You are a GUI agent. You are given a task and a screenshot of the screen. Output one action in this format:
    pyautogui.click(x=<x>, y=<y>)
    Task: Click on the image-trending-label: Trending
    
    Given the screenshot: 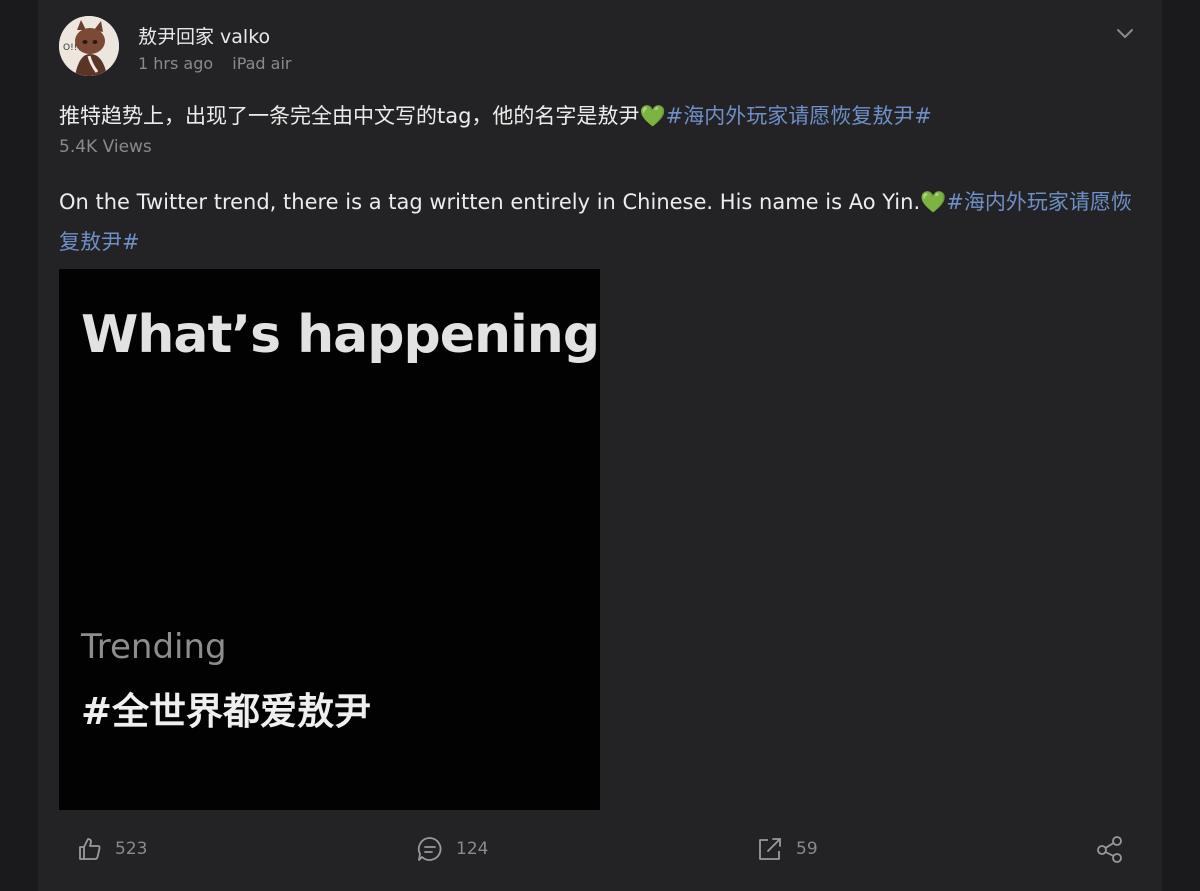 What is the action you would take?
    pyautogui.click(x=154, y=647)
    